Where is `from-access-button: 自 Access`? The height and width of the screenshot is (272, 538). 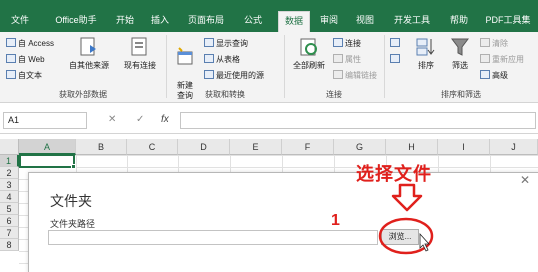 from-access-button: 自 Access is located at coordinates (30, 43).